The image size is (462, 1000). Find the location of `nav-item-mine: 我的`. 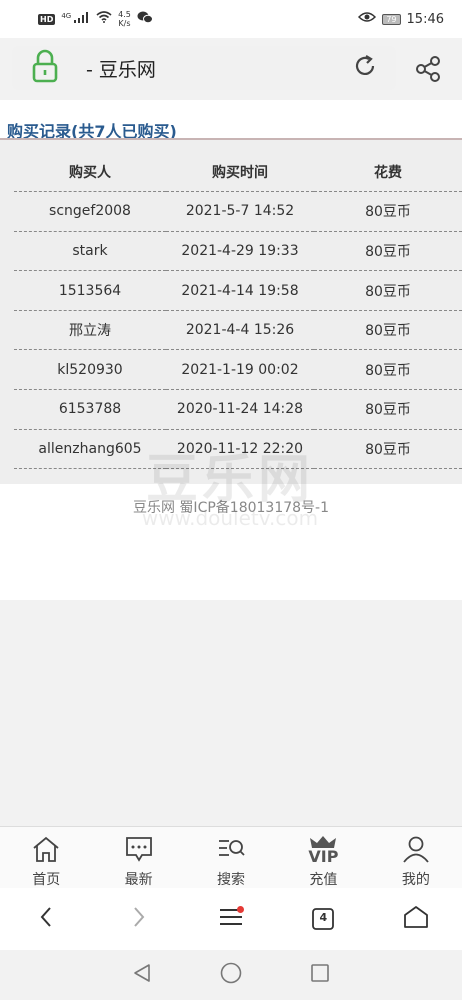

nav-item-mine: 我的 is located at coordinates (416, 857).